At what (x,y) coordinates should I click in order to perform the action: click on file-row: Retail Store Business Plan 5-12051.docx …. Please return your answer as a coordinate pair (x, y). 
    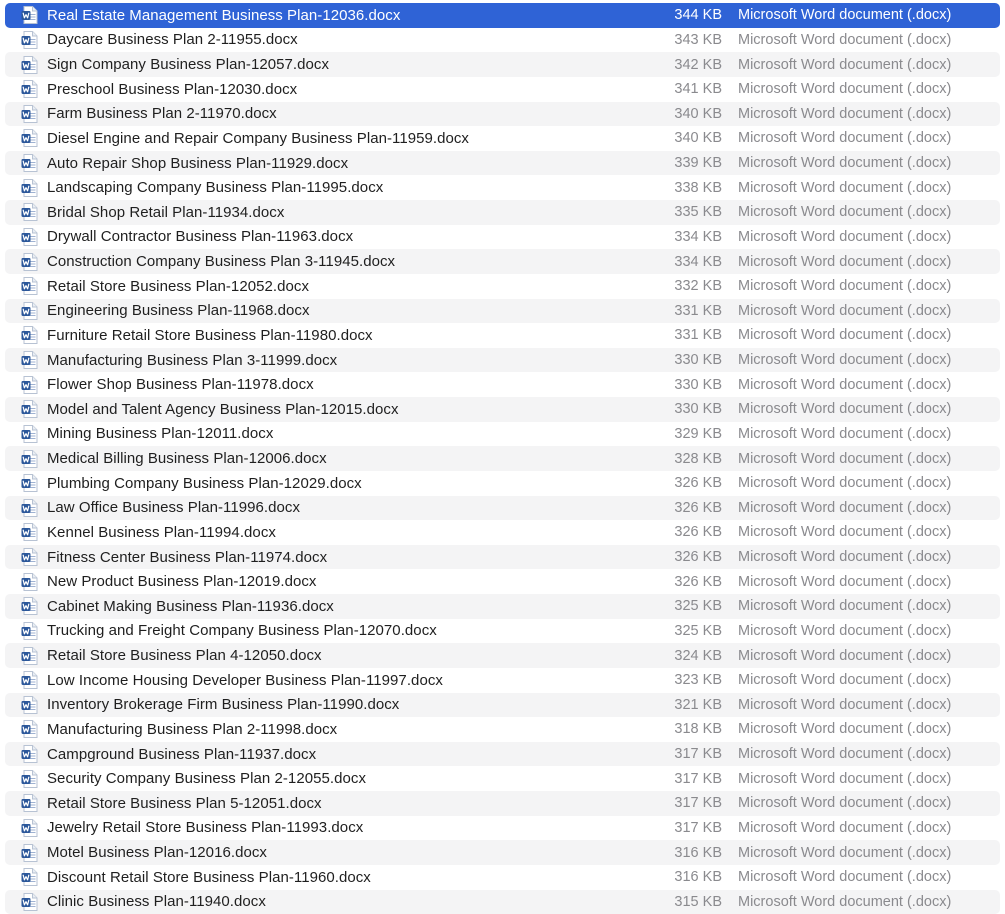
    Looking at the image, I should click on (502, 803).